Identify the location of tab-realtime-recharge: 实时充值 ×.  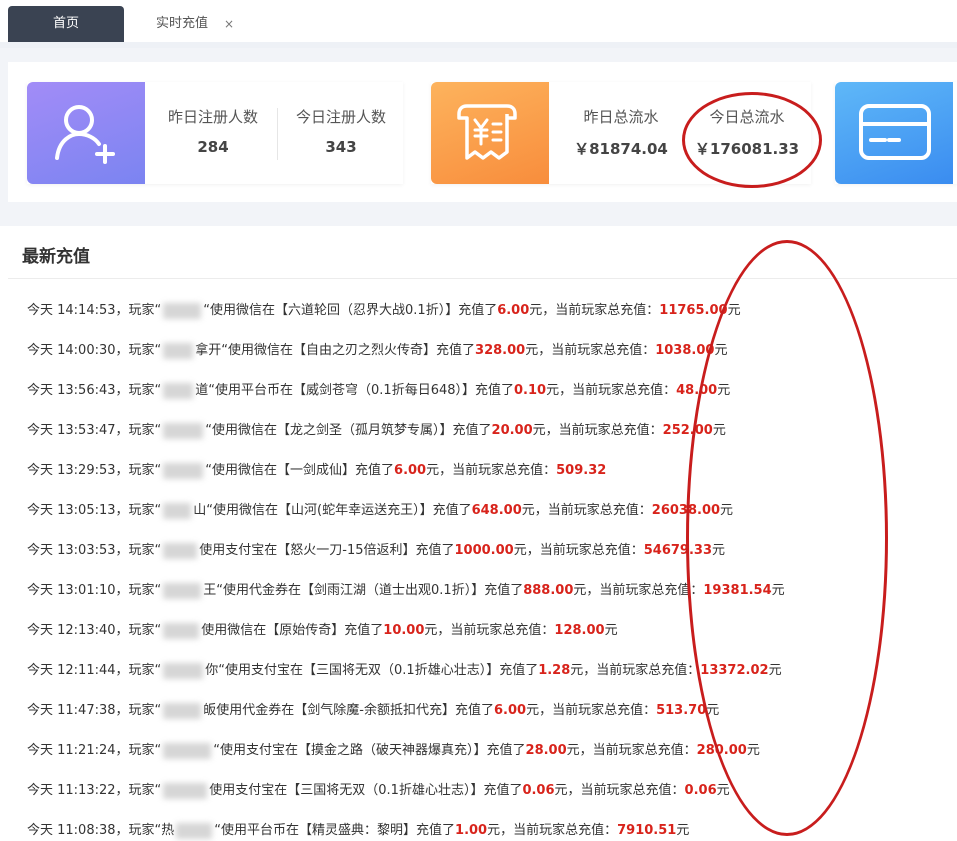
(185, 24).